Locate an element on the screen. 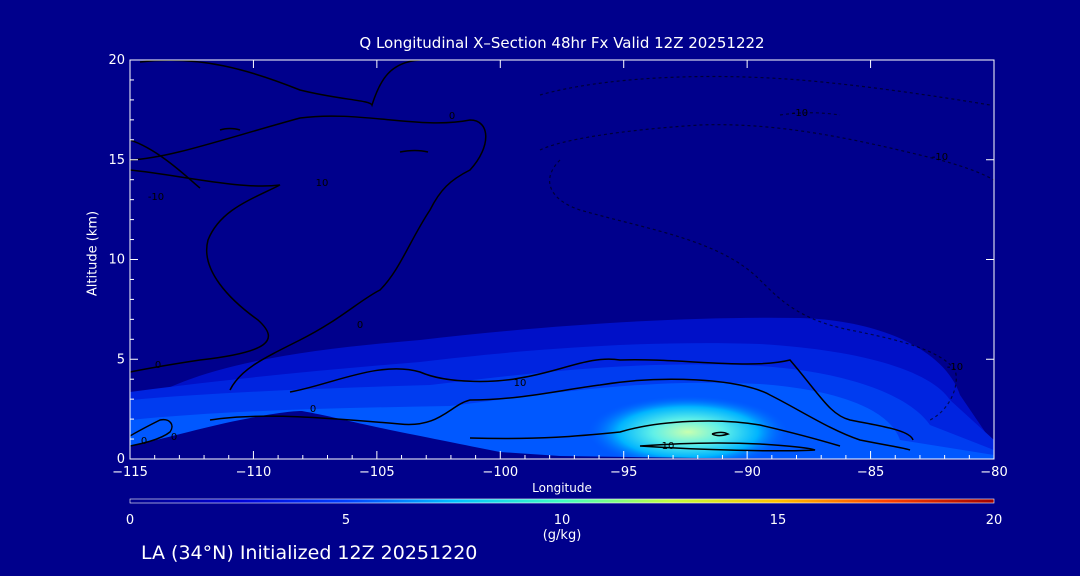 Image resolution: width=1080 pixels, height=576 pixels. x-tick-label: −95 is located at coordinates (623, 472).